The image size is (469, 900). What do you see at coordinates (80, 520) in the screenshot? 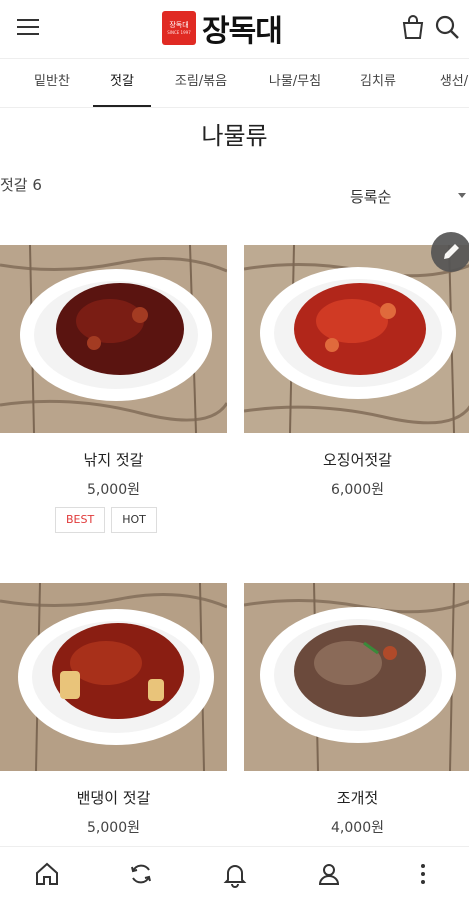
I see `best-badge: BEST` at bounding box center [80, 520].